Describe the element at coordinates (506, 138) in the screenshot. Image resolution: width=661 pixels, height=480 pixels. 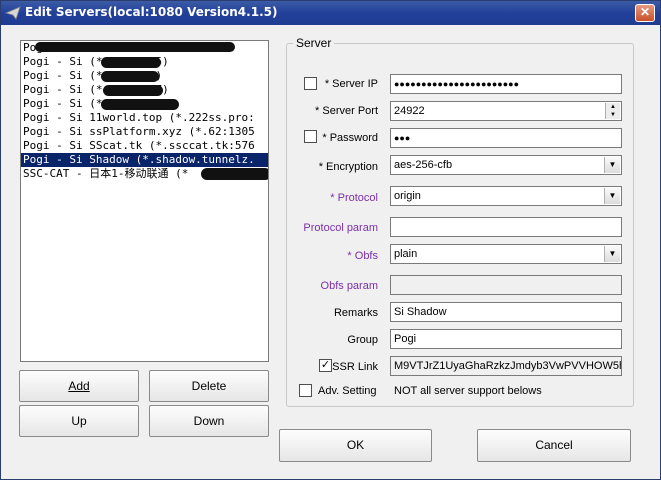
I see `password-field: ●●●` at that location.